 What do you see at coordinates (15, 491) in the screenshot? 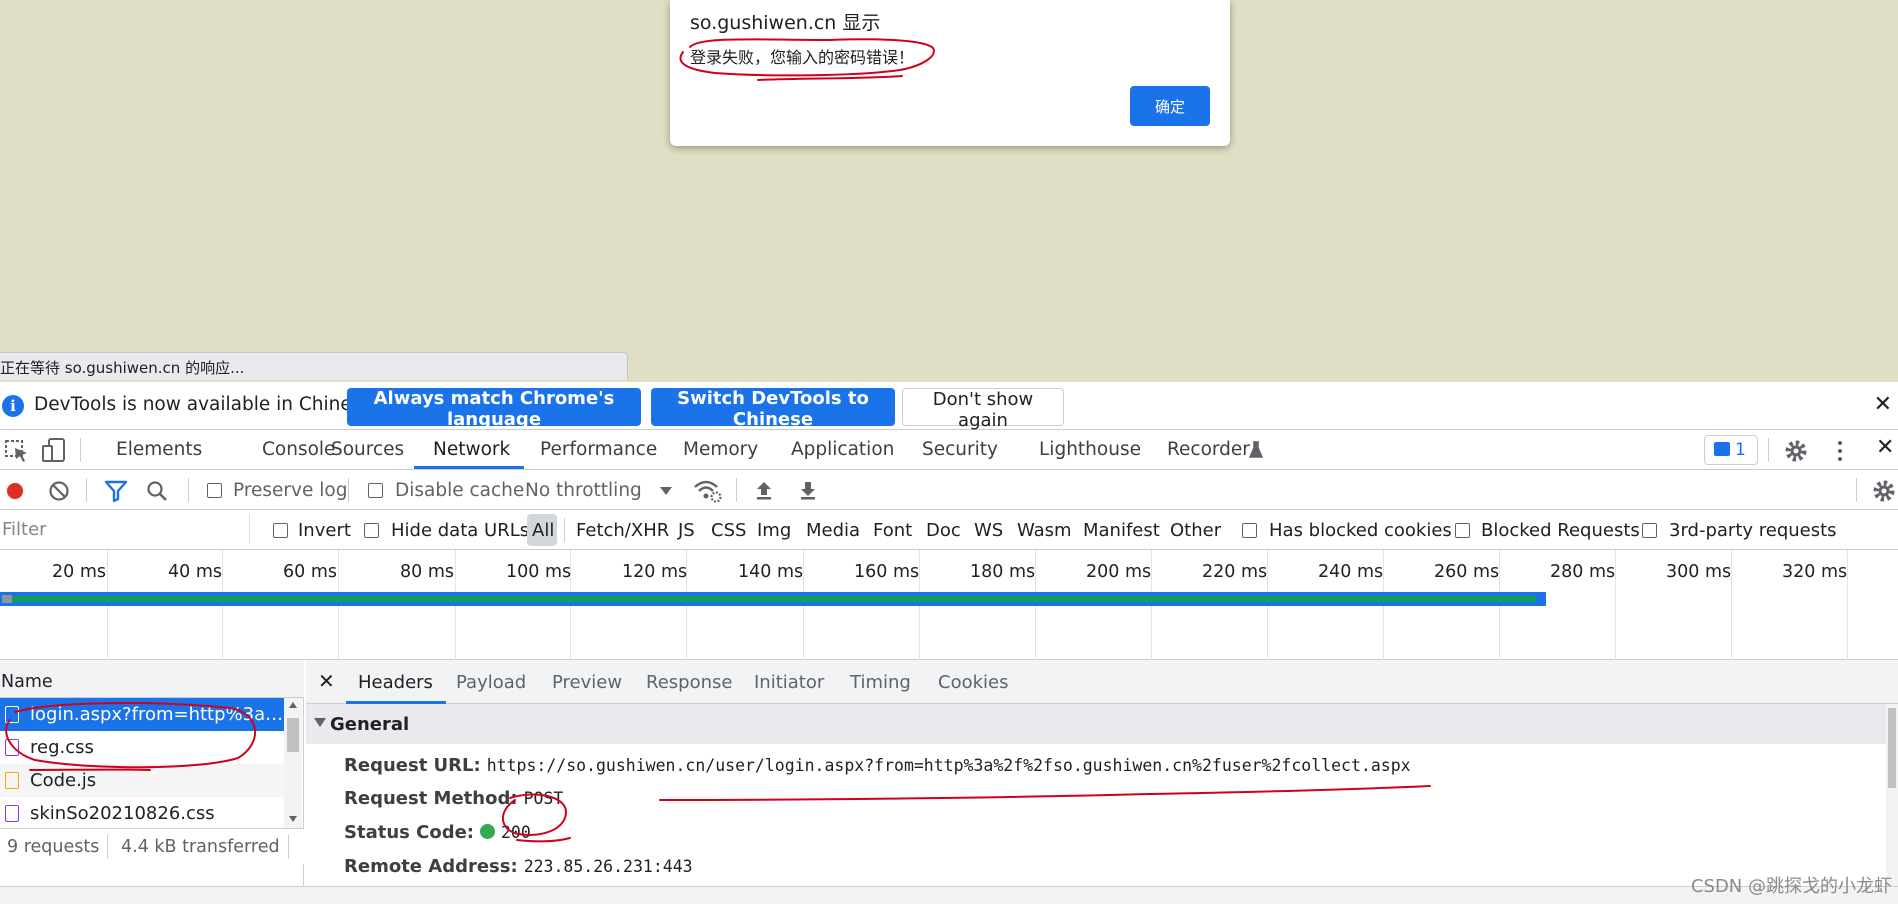
I see `record-stop-icon` at bounding box center [15, 491].